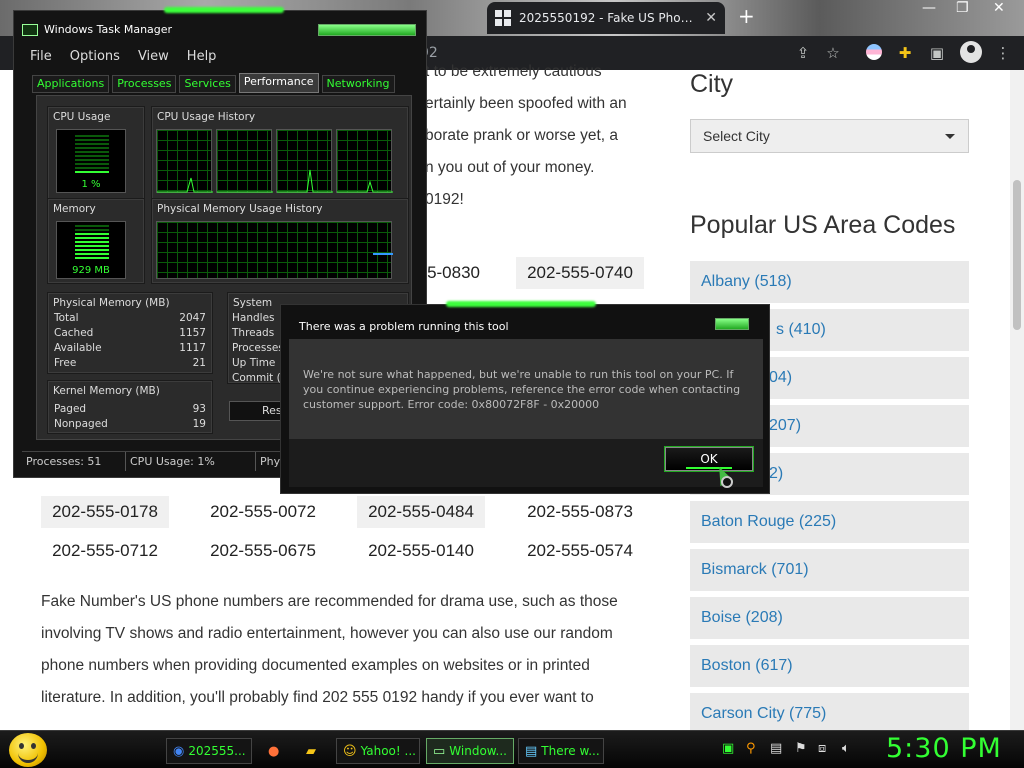 The height and width of the screenshot is (768, 1024). Describe the element at coordinates (74, 461) in the screenshot. I see `status-processes: Processes: 51` at that location.